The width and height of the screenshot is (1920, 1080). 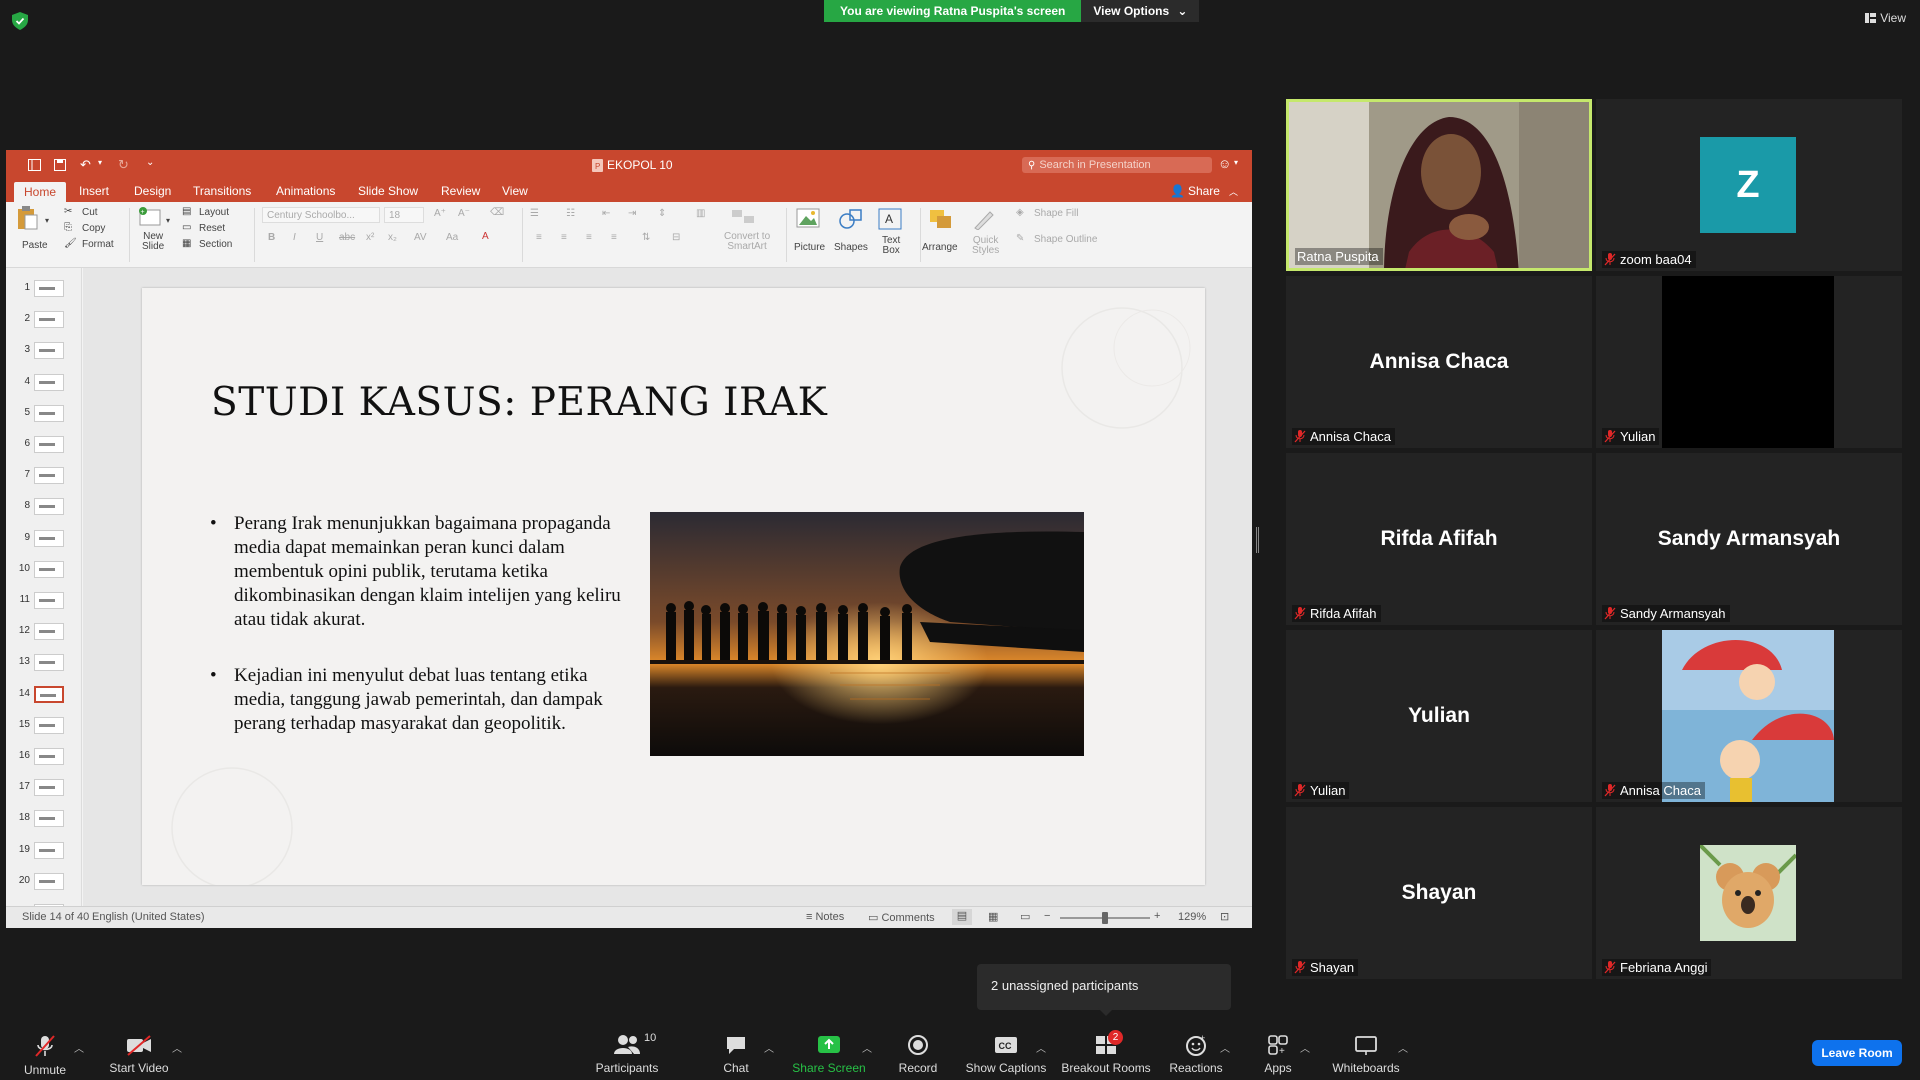 I want to click on change-case-icon: Aa, so click(x=452, y=237).